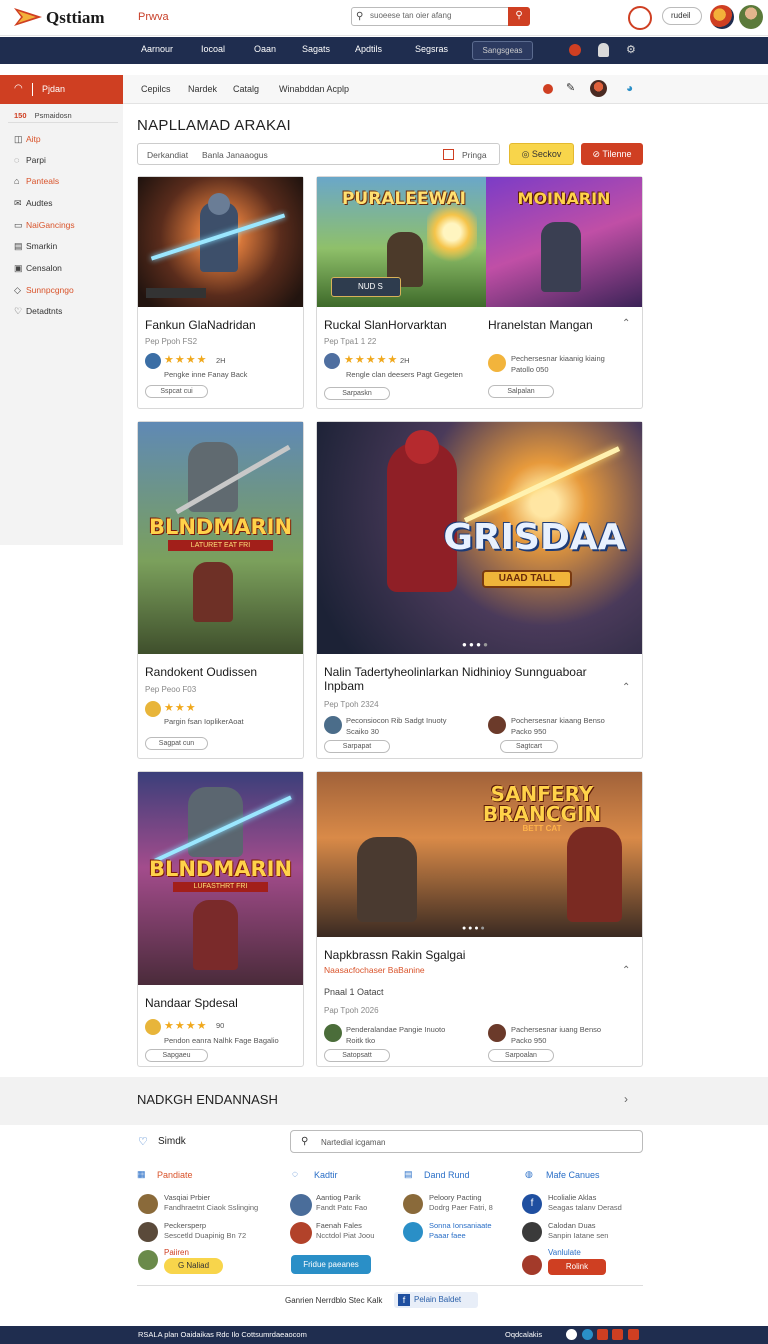 The width and height of the screenshot is (768, 1344). Describe the element at coordinates (201, 672) in the screenshot. I see `card-title: Randokent Oudissen` at that location.